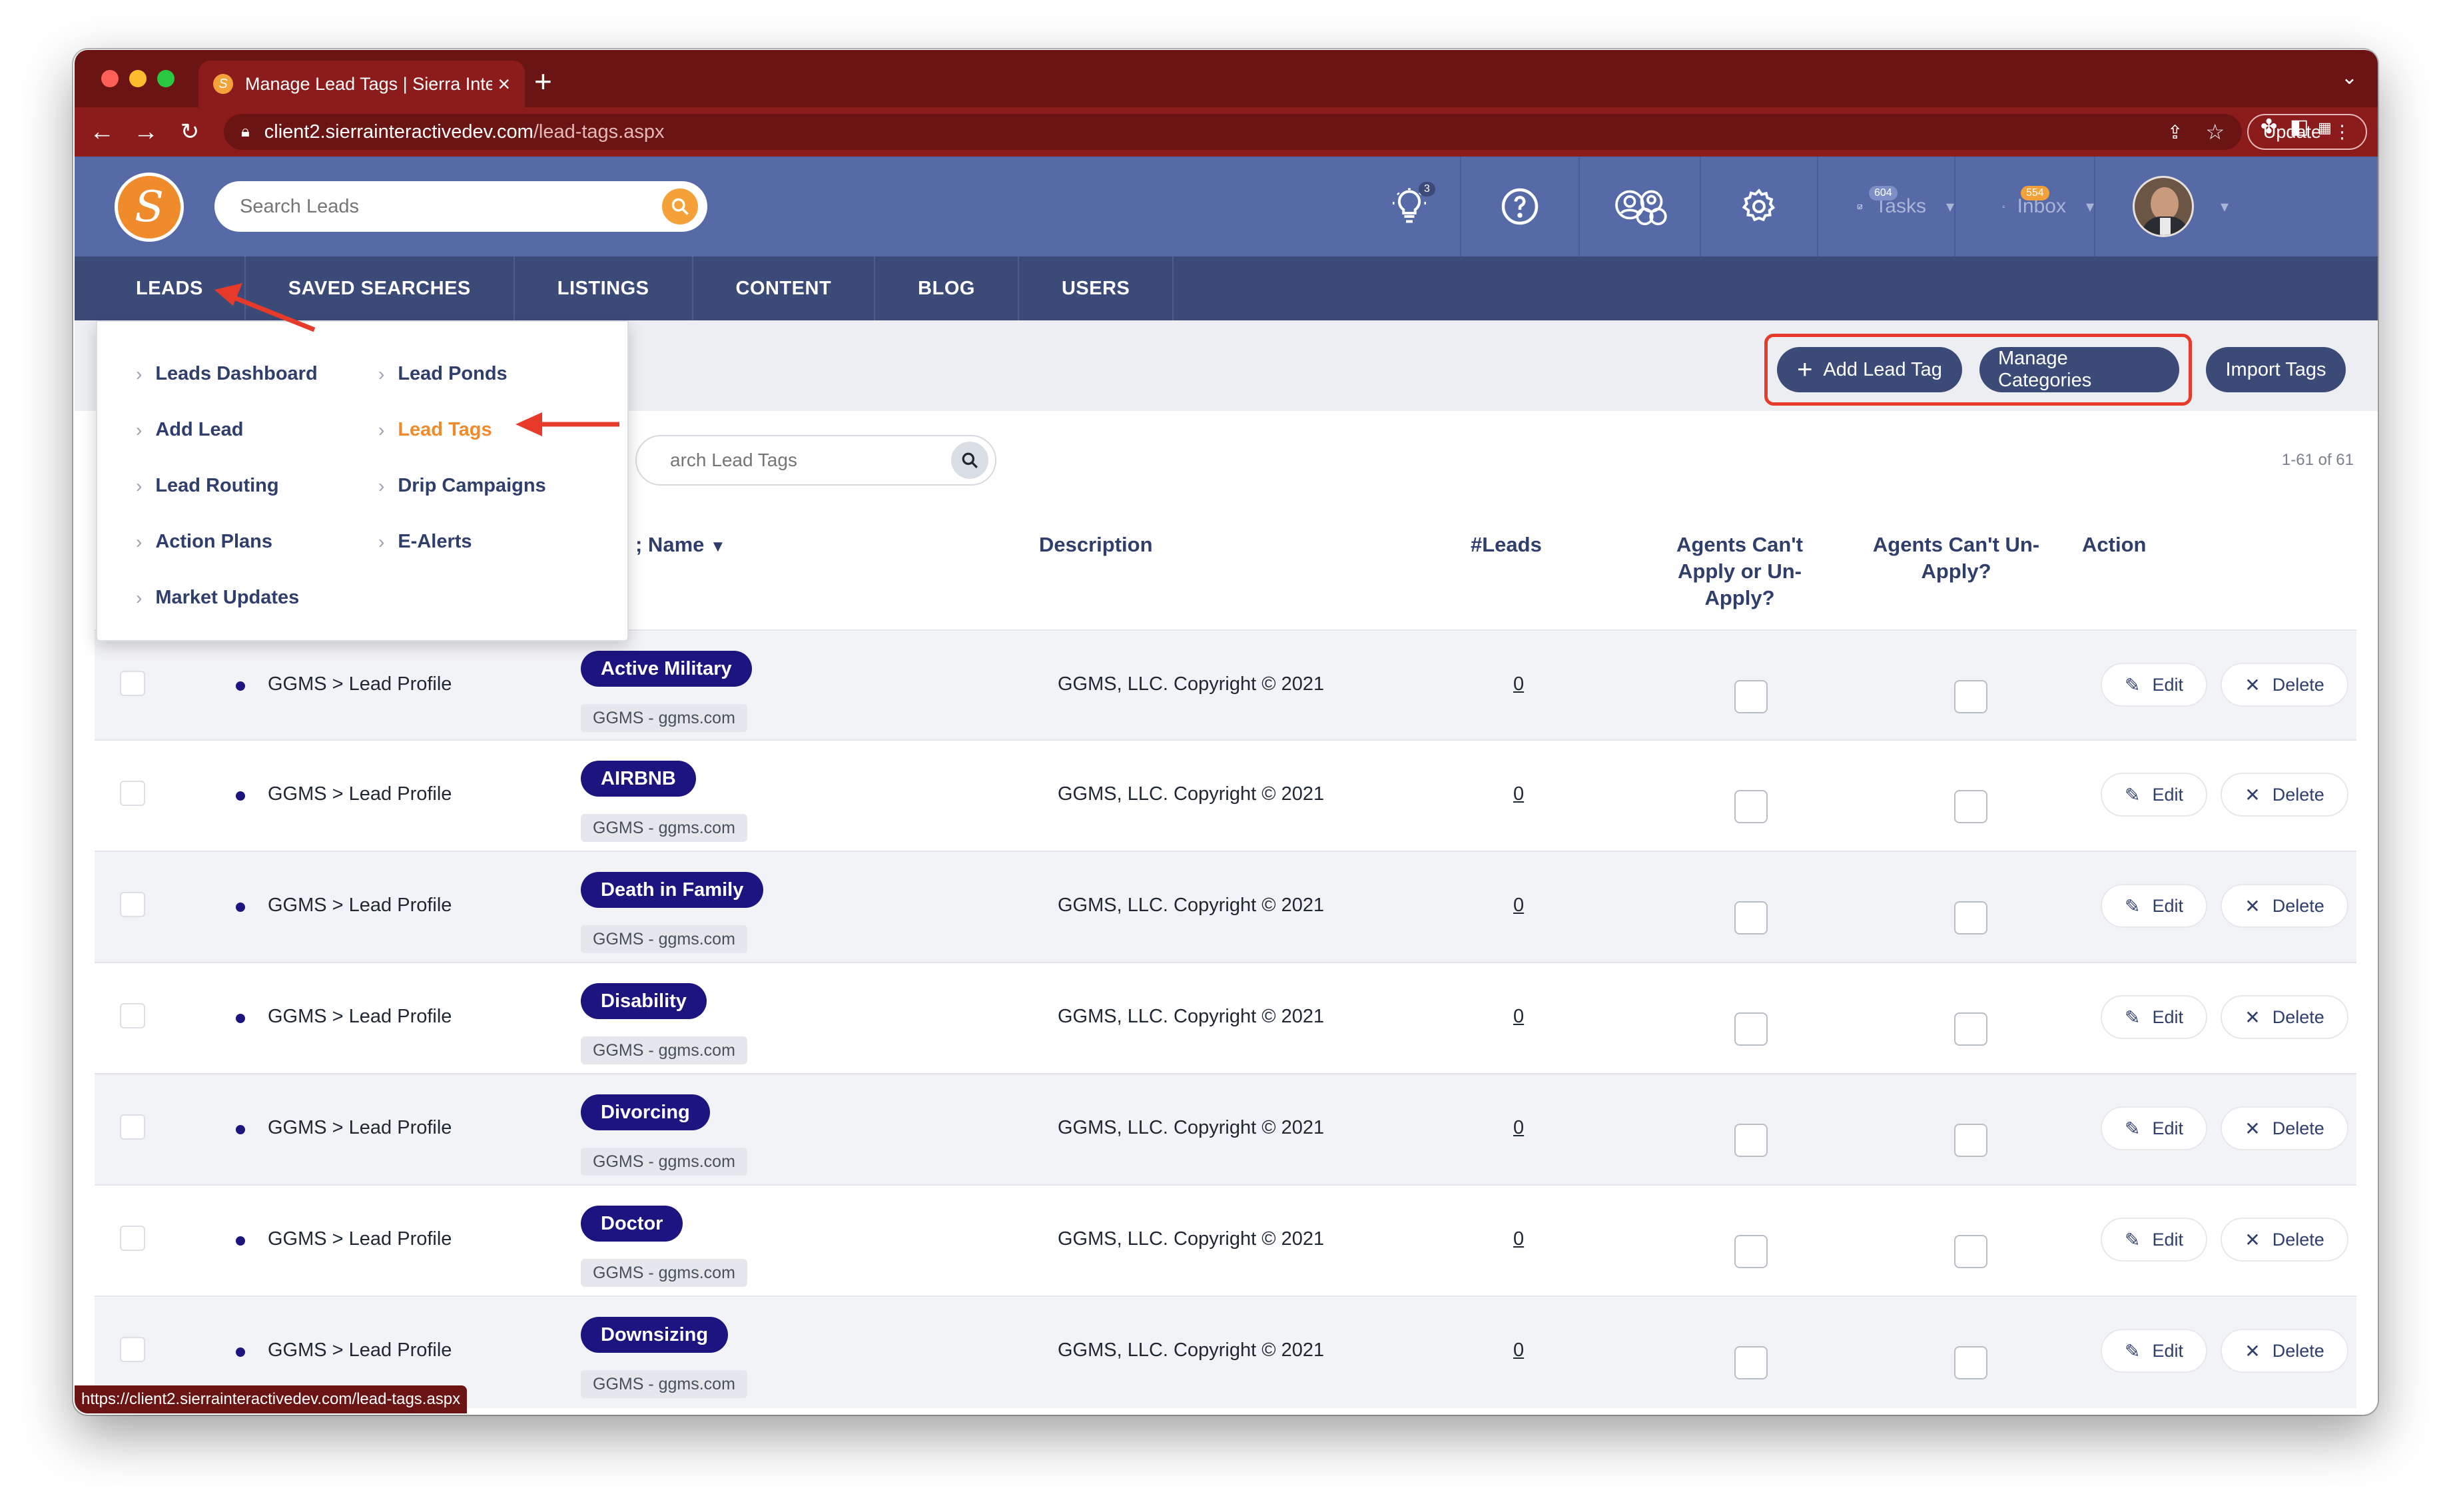 This screenshot has height=1512, width=2451. What do you see at coordinates (443, 374) in the screenshot?
I see `menu-item-lead-ponds: › Lead Ponds` at bounding box center [443, 374].